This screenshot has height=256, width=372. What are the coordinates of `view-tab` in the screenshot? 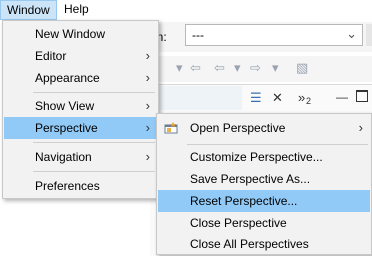 It's located at (196, 98).